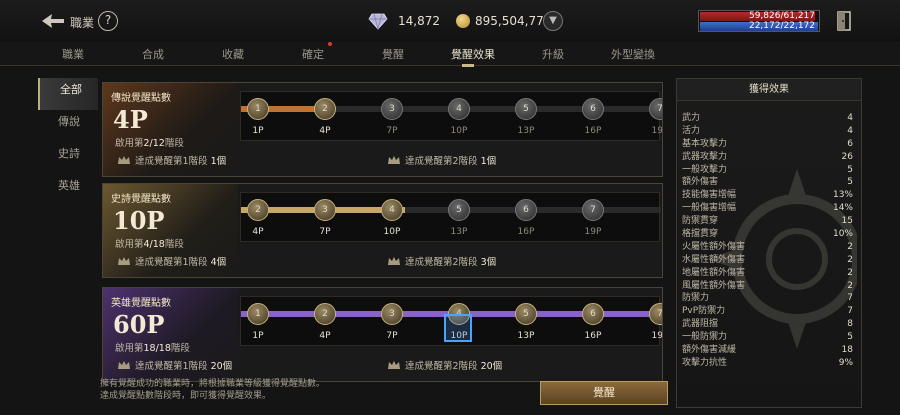  I want to click on tab-5: 覺醒效果, so click(473, 54).